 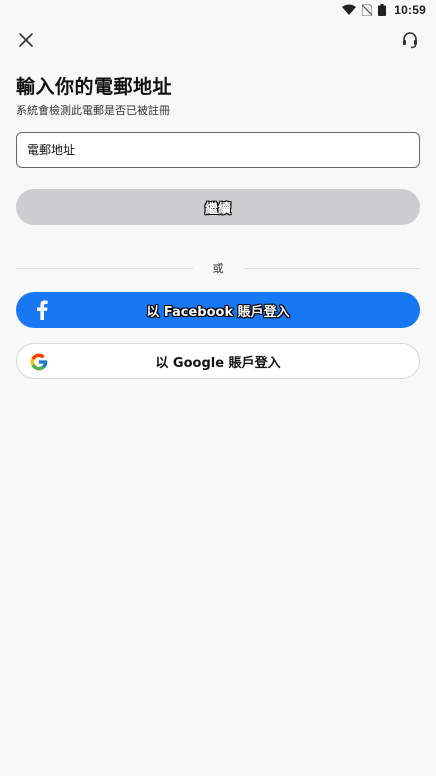 I want to click on close-icon, so click(x=26, y=42).